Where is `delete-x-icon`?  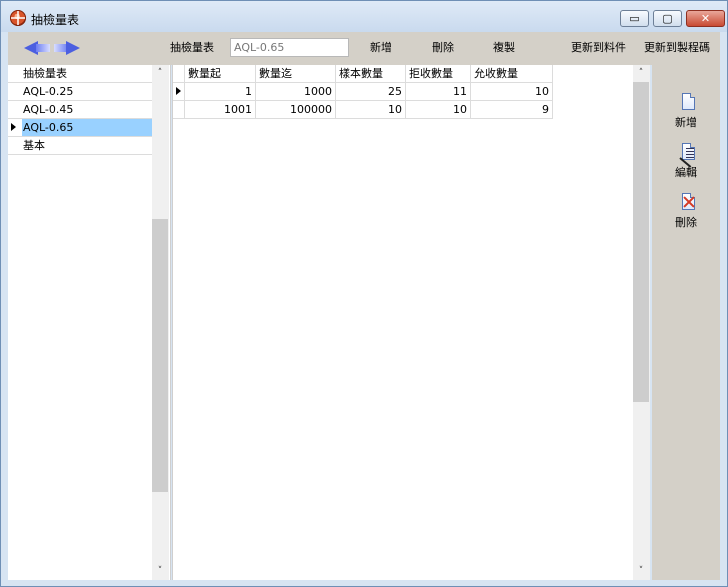
delete-x-icon is located at coordinates (689, 203).